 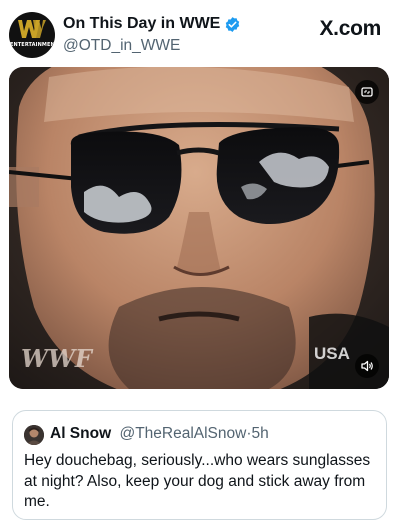 I want to click on quoted-author-name: Al Snow, so click(x=80, y=433).